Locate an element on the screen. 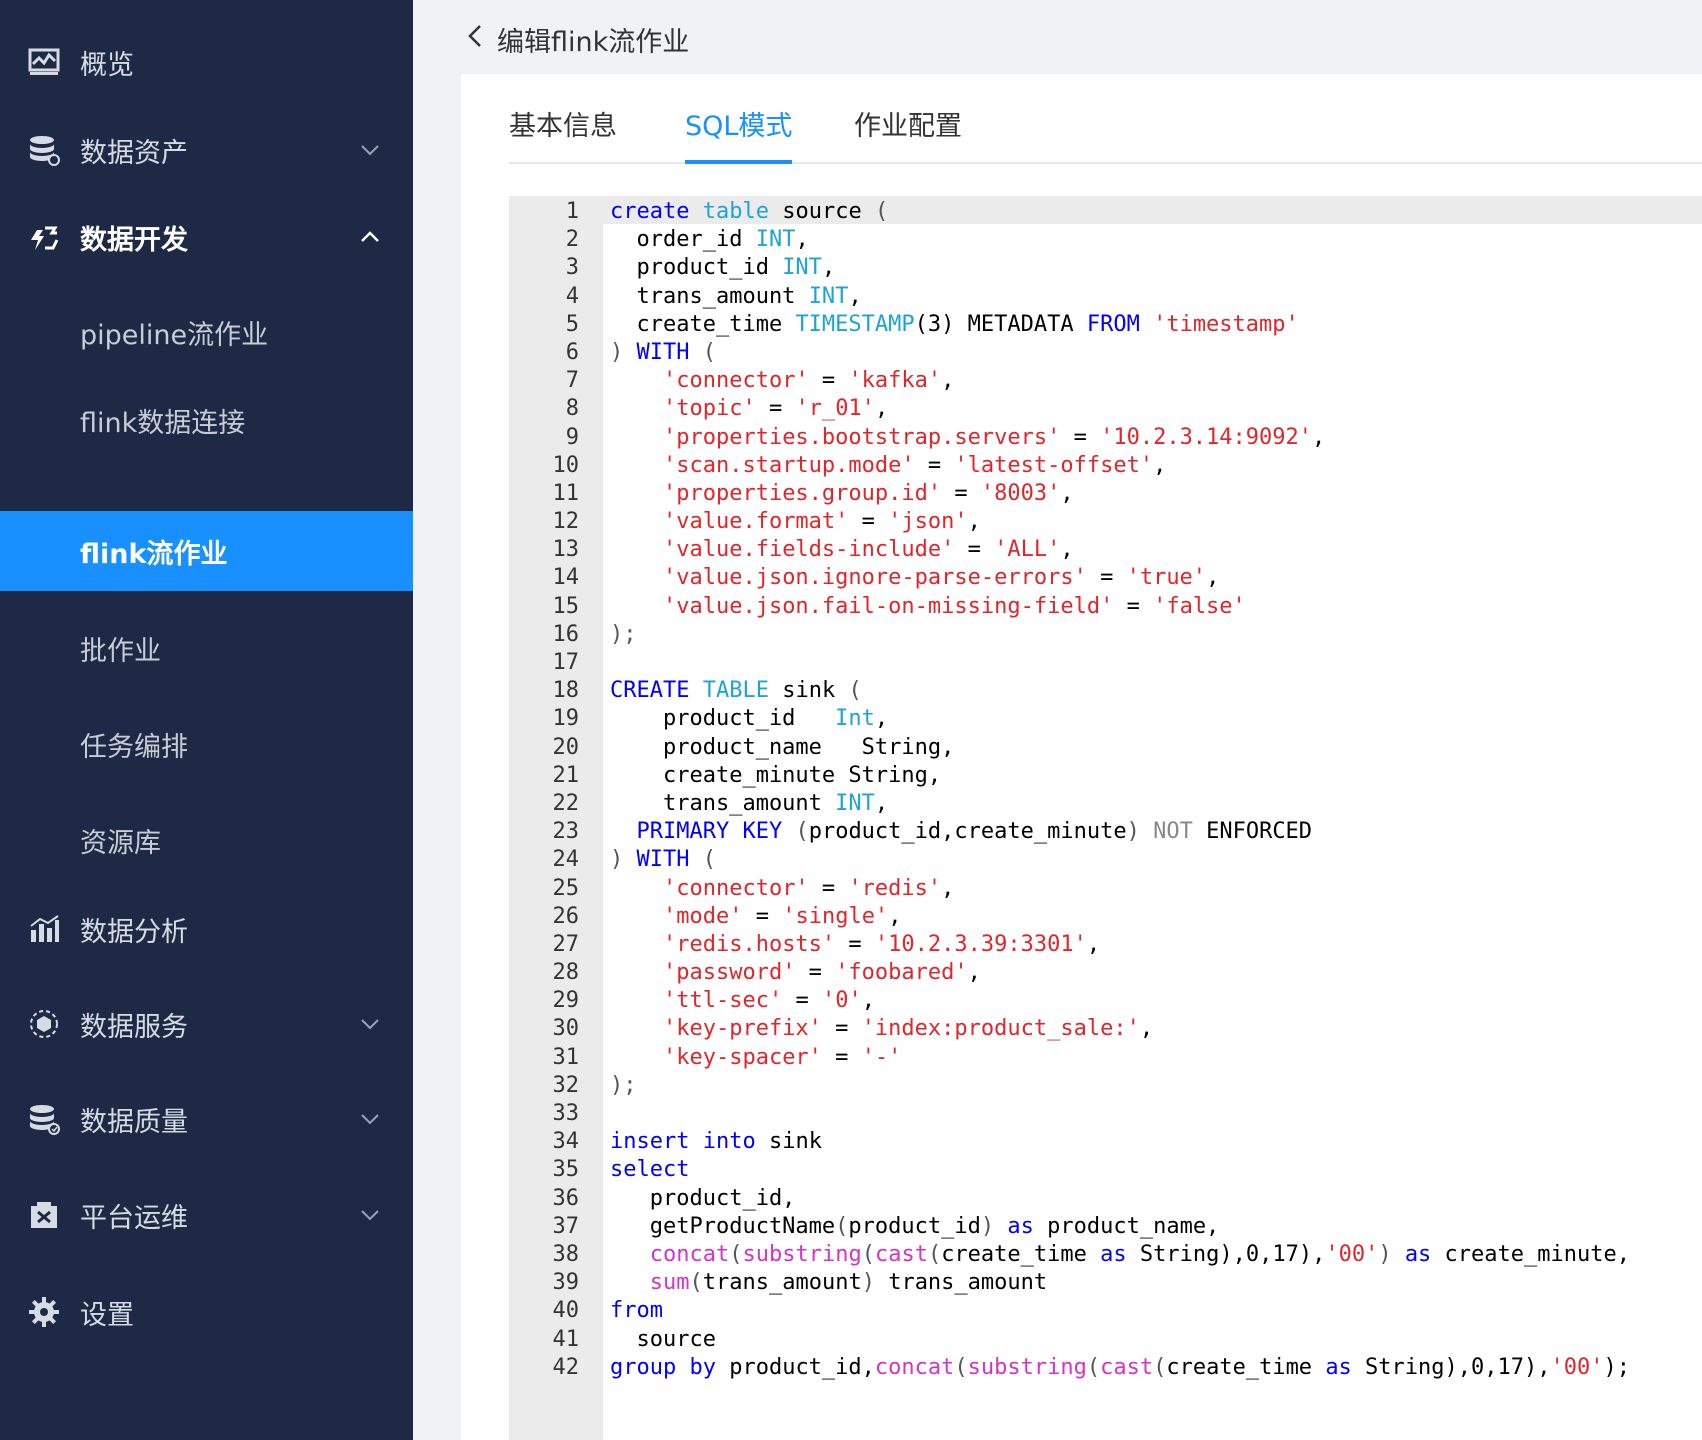 Image resolution: width=1702 pixels, height=1440 pixels. line-number: 35 is located at coordinates (566, 1170).